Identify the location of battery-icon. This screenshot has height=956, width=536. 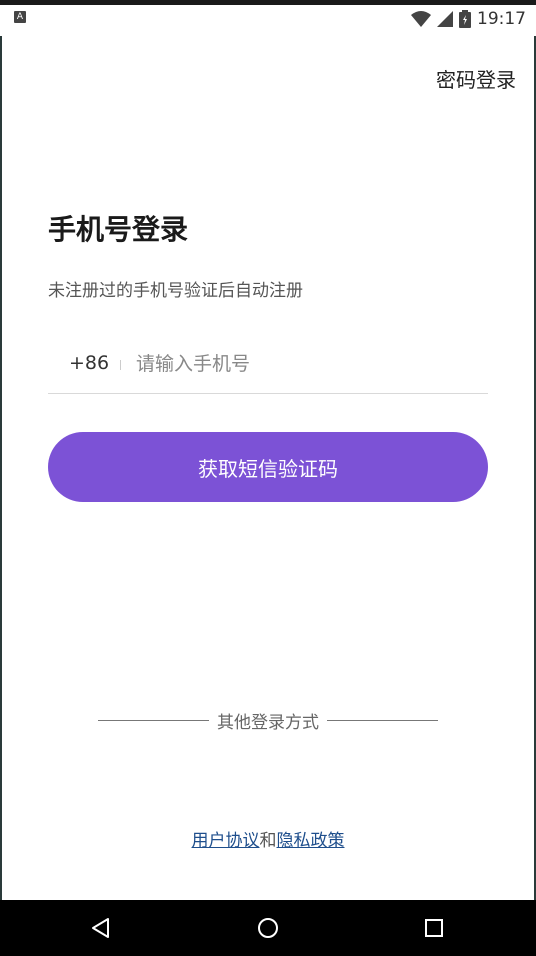
(465, 19).